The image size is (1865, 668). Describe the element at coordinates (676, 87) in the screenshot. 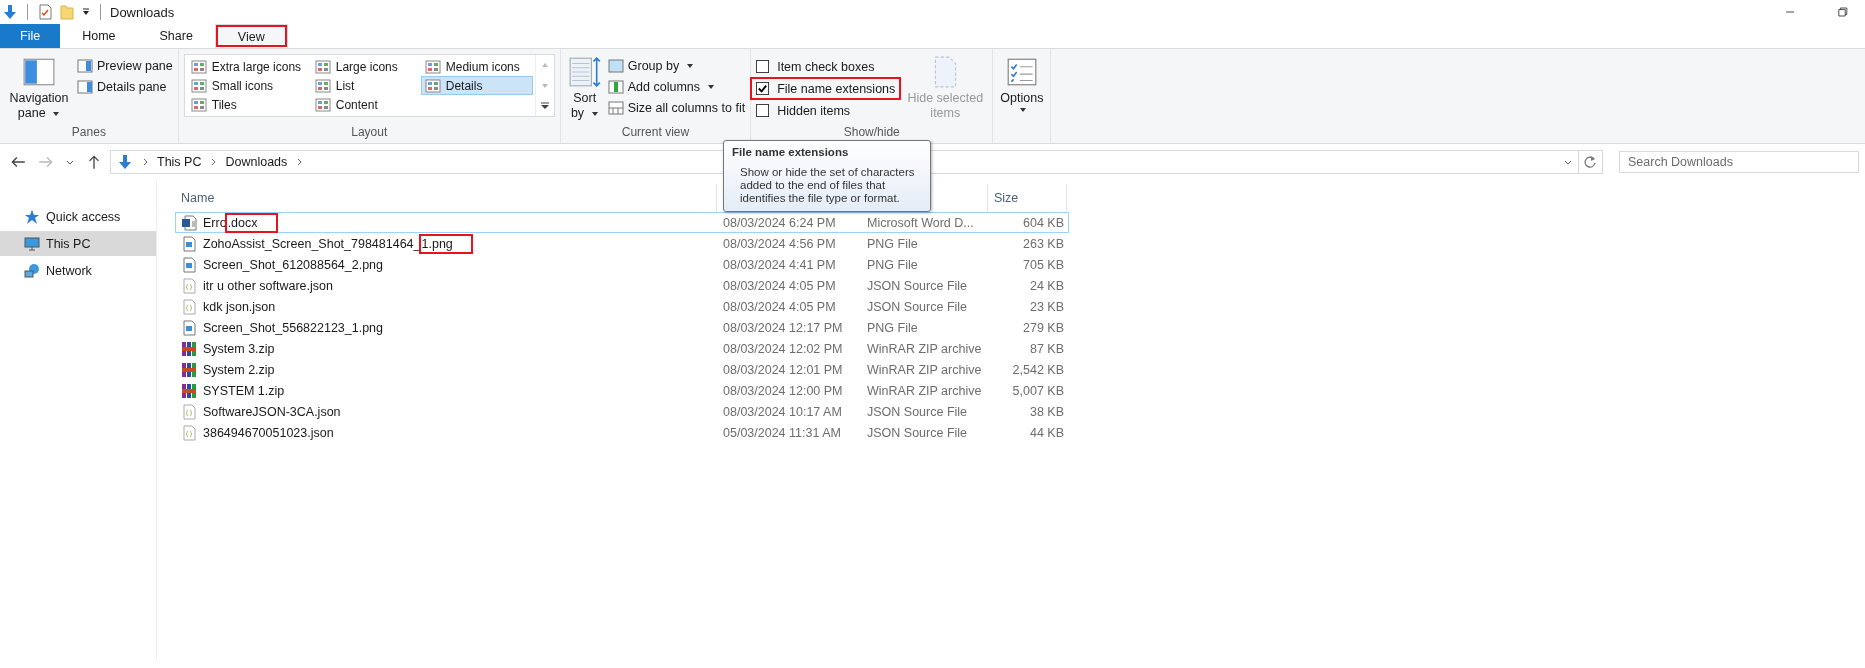

I see `view-button: Add columns` at that location.